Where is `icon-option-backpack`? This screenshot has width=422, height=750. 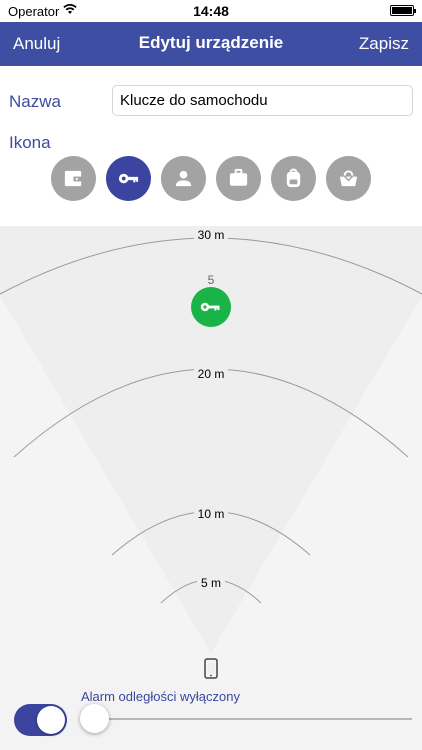
icon-option-backpack is located at coordinates (293, 178).